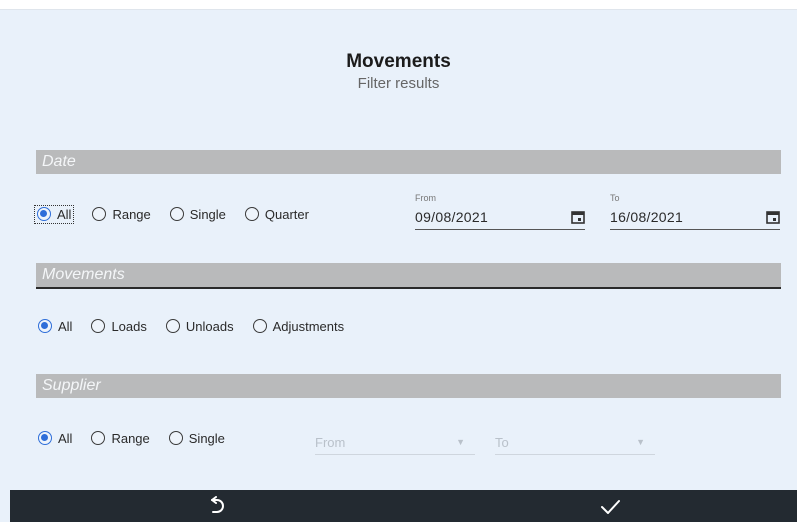 Image resolution: width=797 pixels, height=522 pixels. Describe the element at coordinates (575, 442) in the screenshot. I see `supplier-to-select: To ▼` at that location.